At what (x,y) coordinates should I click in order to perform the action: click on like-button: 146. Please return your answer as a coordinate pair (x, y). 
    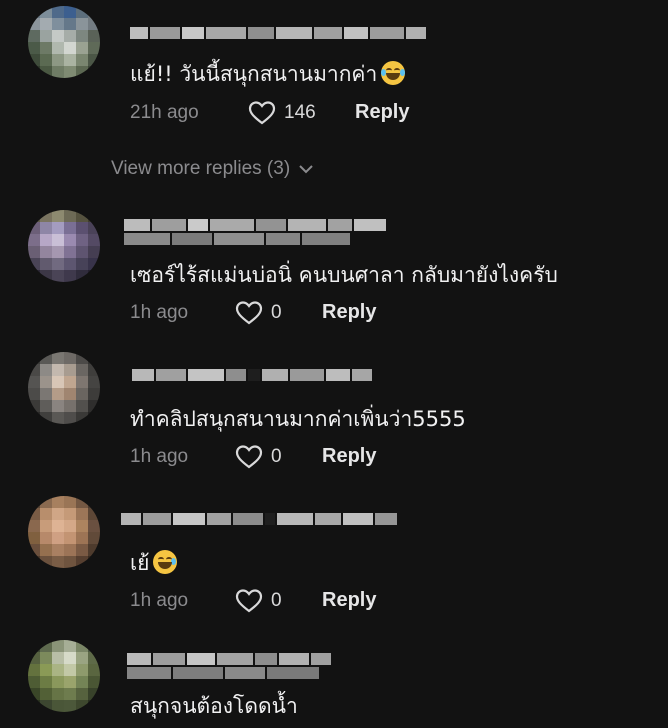
    Looking at the image, I should click on (282, 113).